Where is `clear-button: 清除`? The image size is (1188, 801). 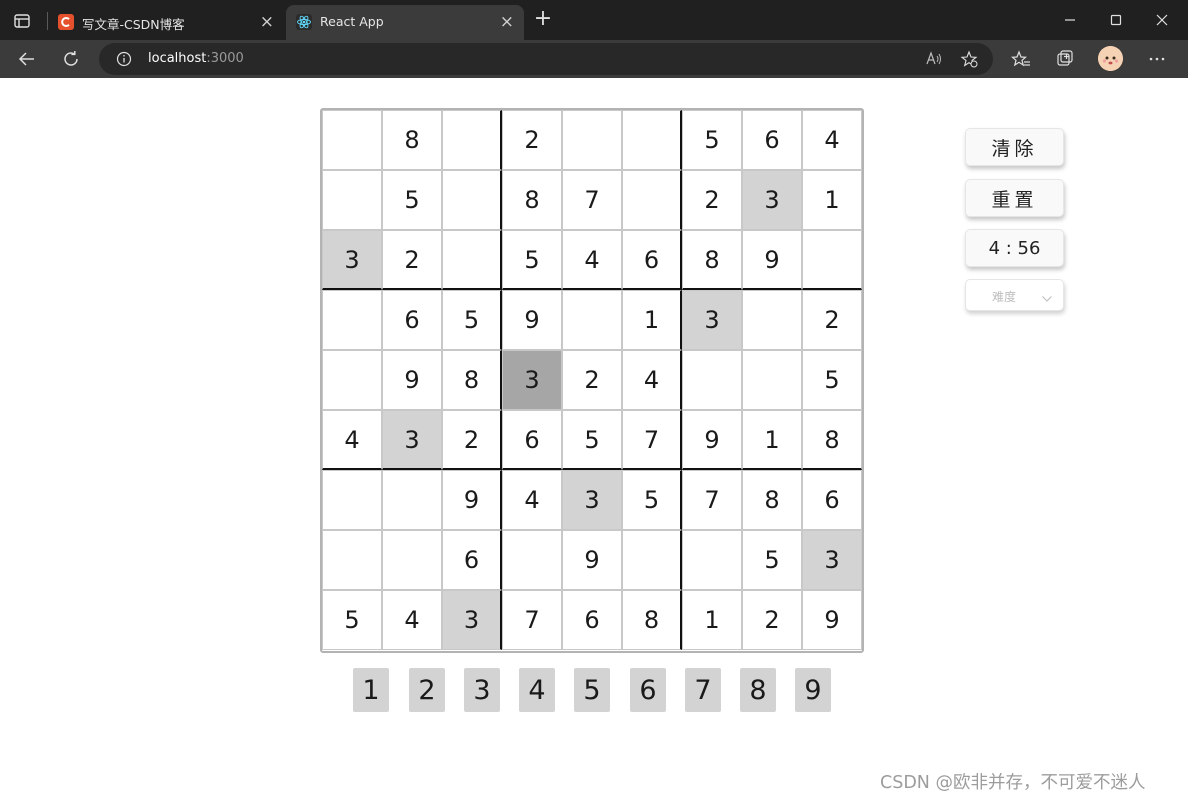 clear-button: 清除 is located at coordinates (1014, 147).